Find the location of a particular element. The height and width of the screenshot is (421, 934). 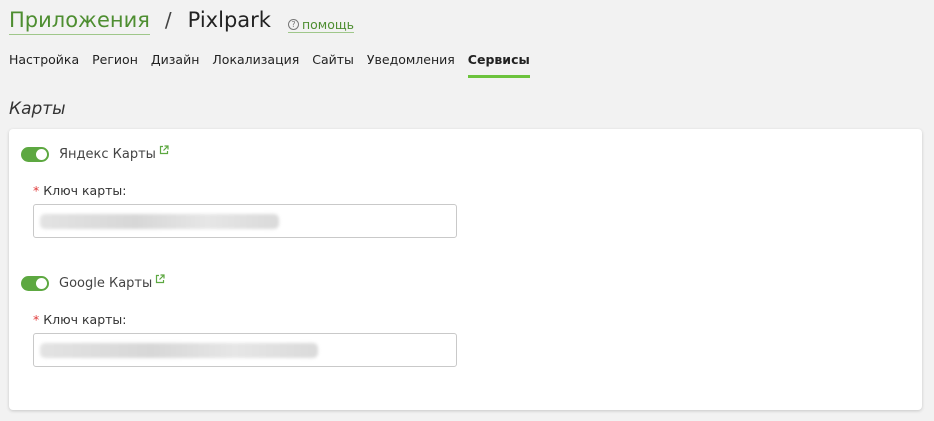

tab-sites: Сайты is located at coordinates (333, 63).